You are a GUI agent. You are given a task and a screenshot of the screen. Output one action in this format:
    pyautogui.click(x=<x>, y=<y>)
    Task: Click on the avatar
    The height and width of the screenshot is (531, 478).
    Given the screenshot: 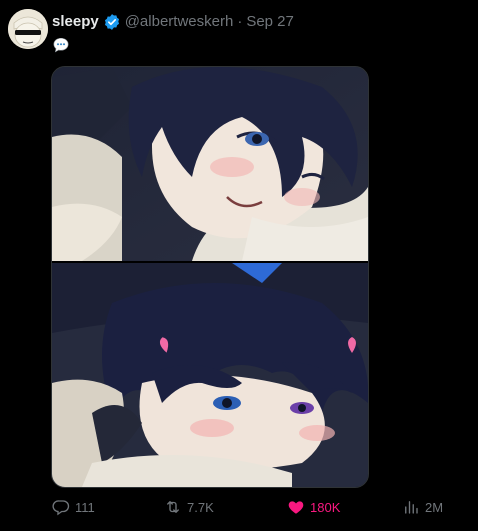 What is the action you would take?
    pyautogui.click(x=28, y=29)
    